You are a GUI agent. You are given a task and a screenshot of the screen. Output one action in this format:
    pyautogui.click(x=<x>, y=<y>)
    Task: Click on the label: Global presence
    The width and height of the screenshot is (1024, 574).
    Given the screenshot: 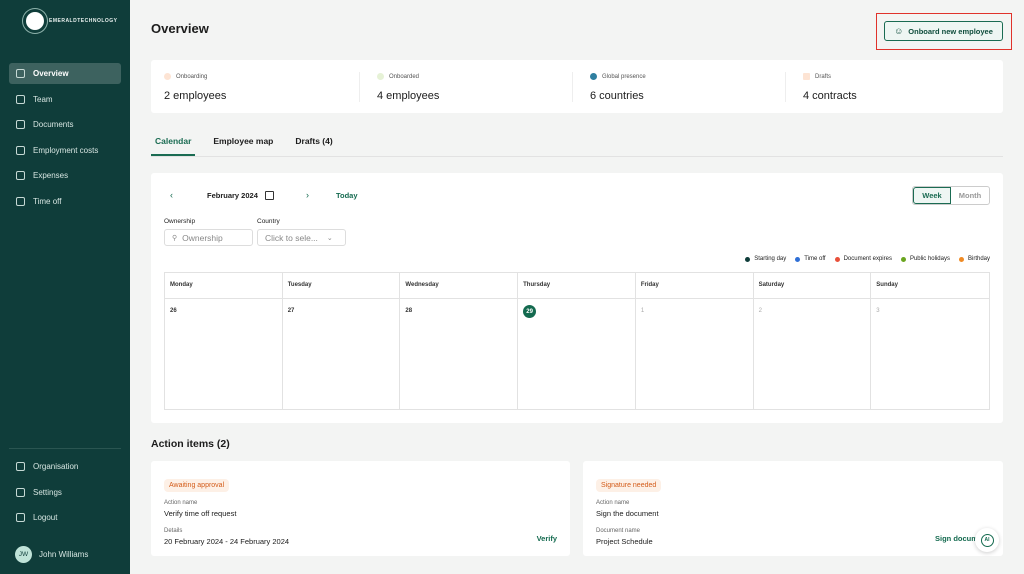 What is the action you would take?
    pyautogui.click(x=624, y=76)
    